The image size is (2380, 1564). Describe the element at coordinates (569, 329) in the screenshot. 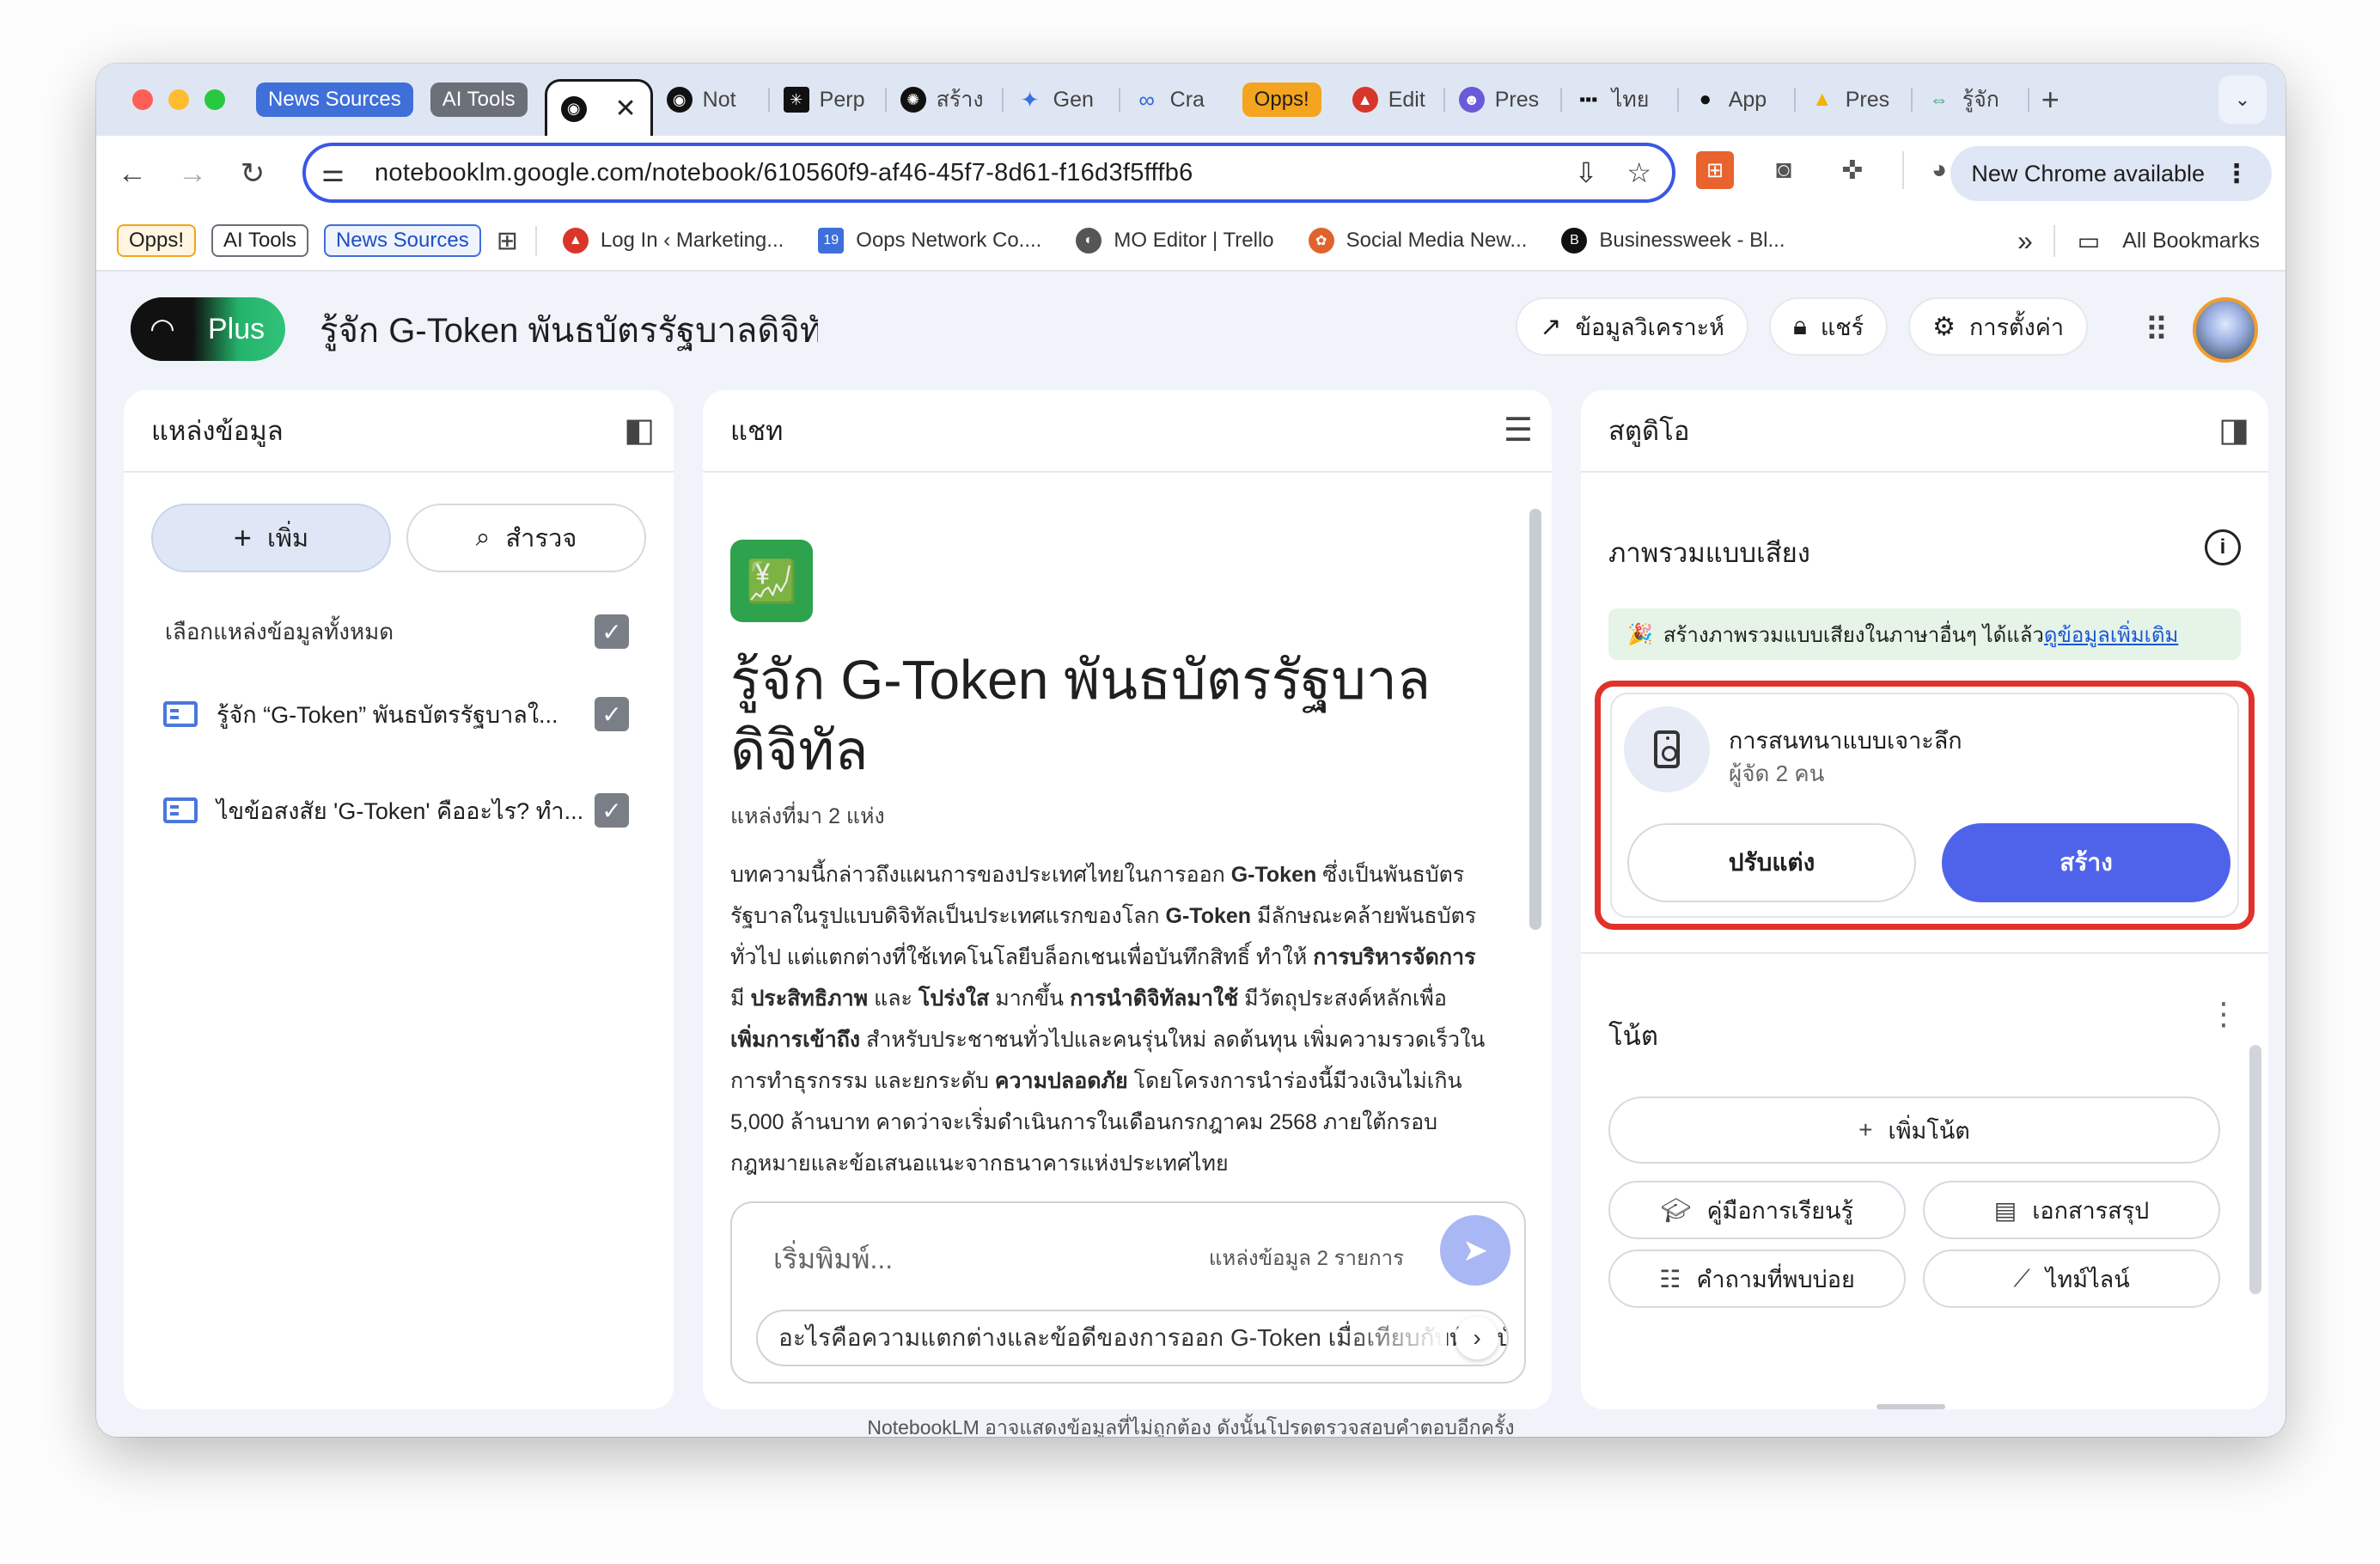

I see `notebook-title: รู้จัก G-Token พันธบัตรรัฐบาลดิจิทัล` at that location.